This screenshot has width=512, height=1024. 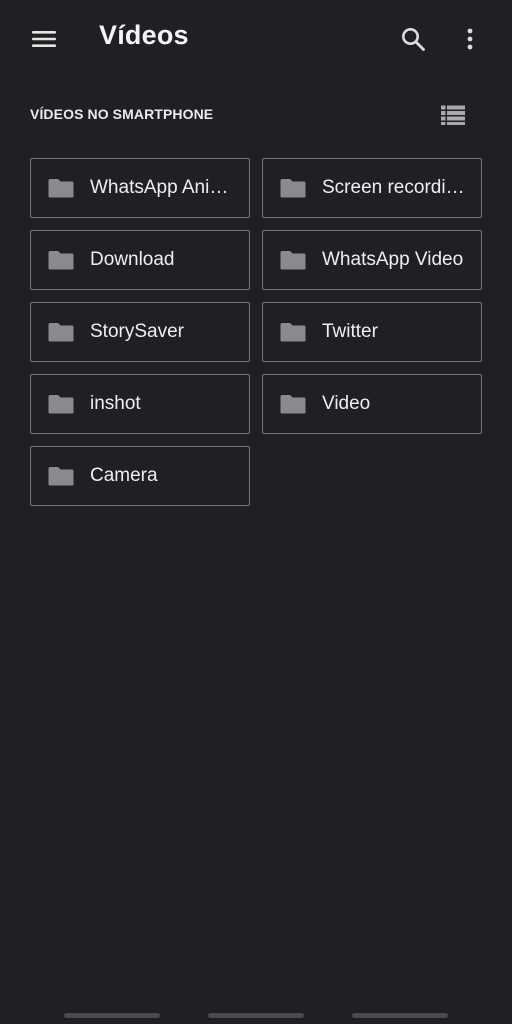 I want to click on folder-card: StorySaver, so click(x=140, y=332).